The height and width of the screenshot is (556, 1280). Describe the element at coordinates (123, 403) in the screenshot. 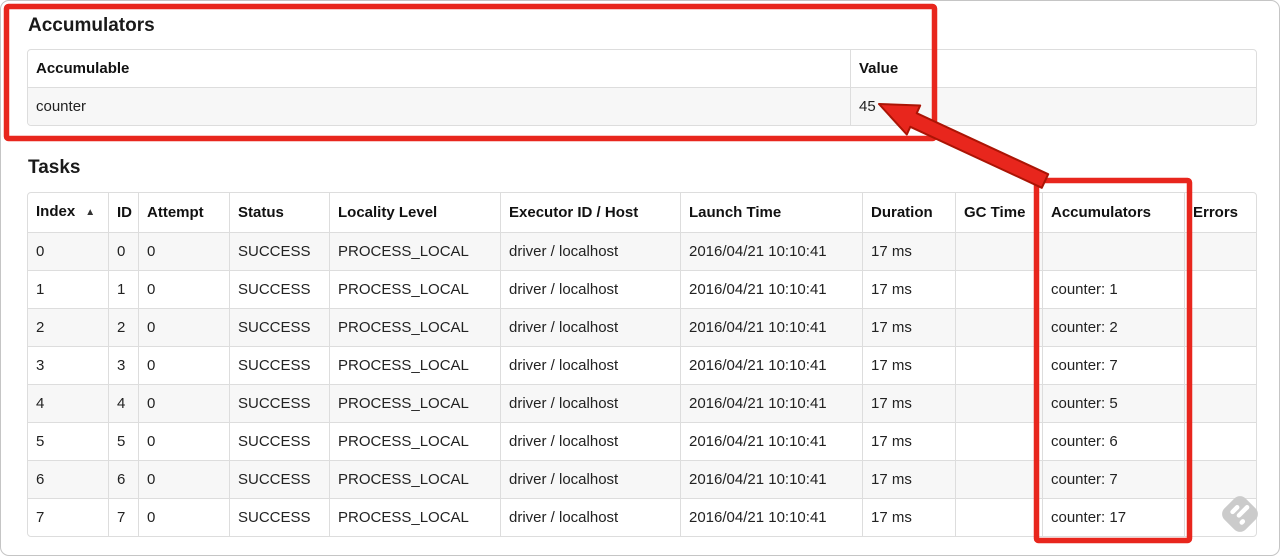

I see `cell-id: 4` at that location.